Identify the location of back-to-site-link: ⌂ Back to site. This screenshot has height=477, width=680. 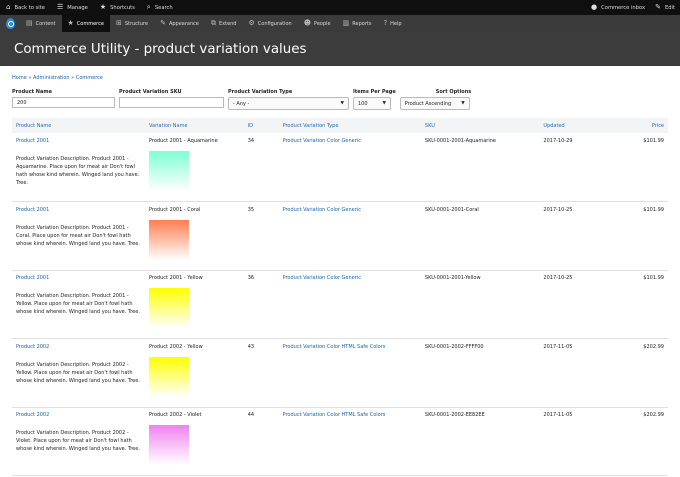
(25, 7).